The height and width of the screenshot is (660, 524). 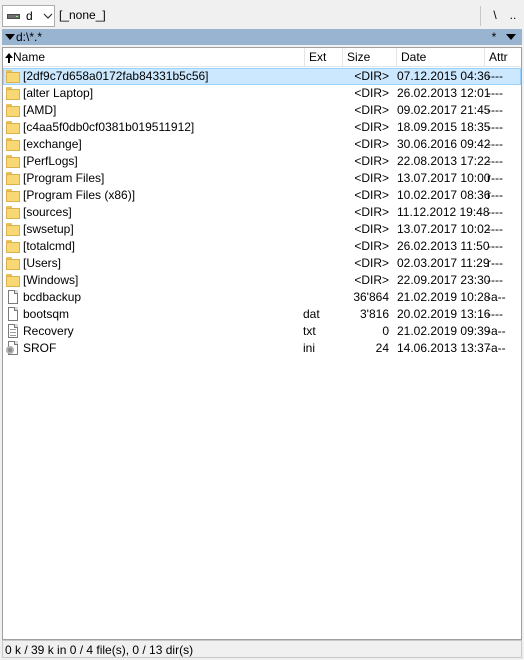 I want to click on file-name: [alter Laptop], so click(x=58, y=93).